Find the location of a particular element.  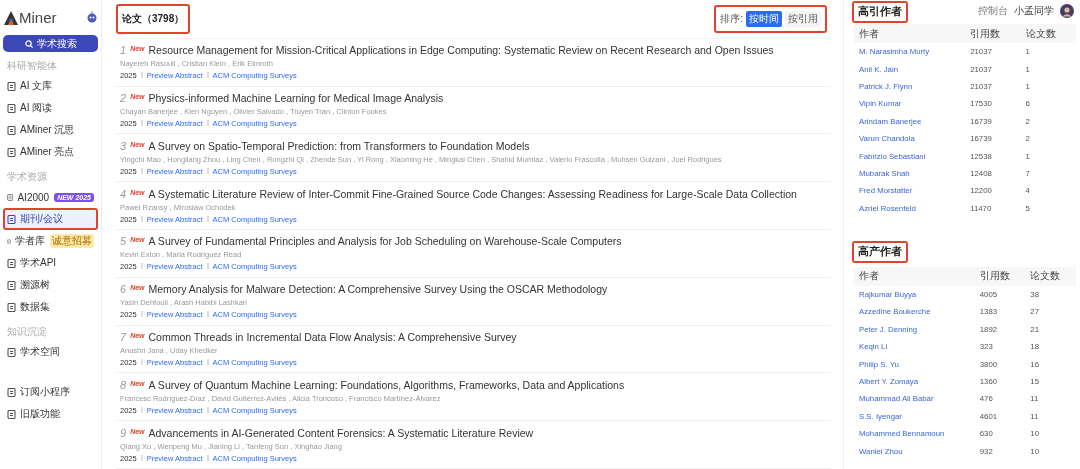

section-label: 学术资源 is located at coordinates (27, 177).